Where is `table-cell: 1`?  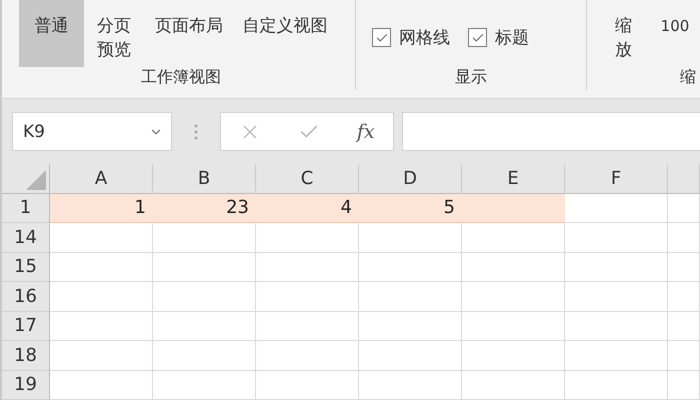 table-cell: 1 is located at coordinates (101, 208).